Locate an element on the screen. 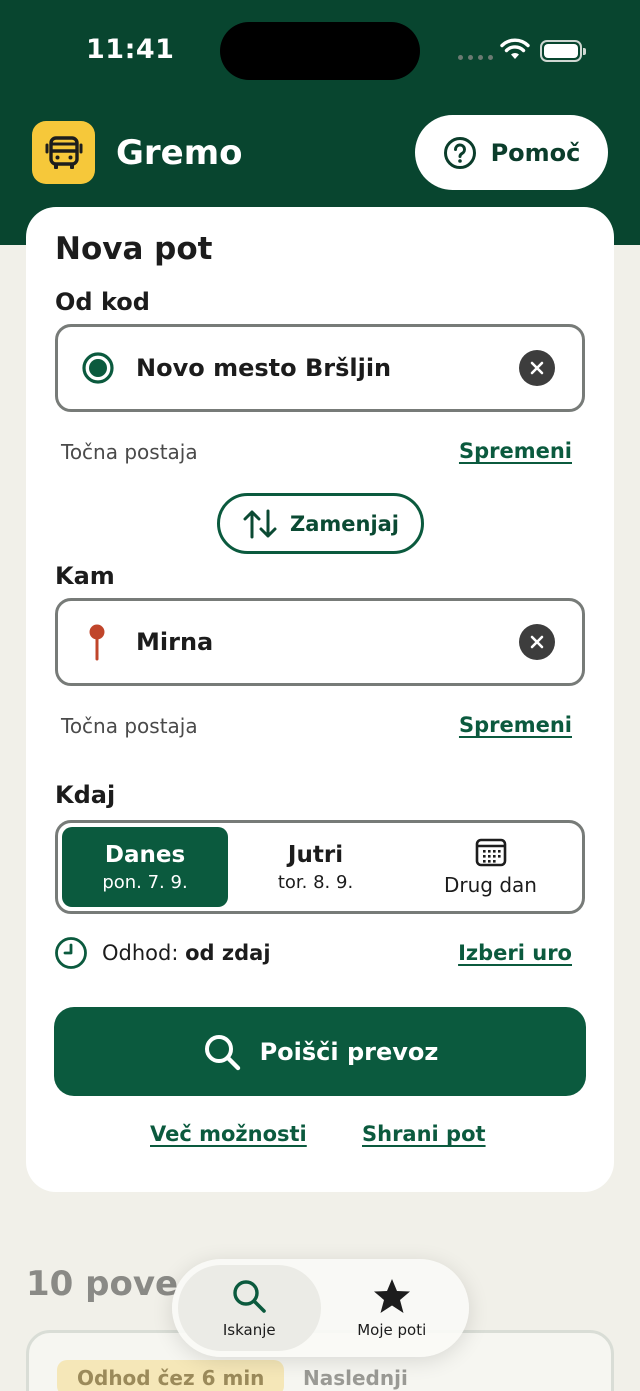 This screenshot has height=1391, width=640. cellular-signal-icon is located at coordinates (475, 57).